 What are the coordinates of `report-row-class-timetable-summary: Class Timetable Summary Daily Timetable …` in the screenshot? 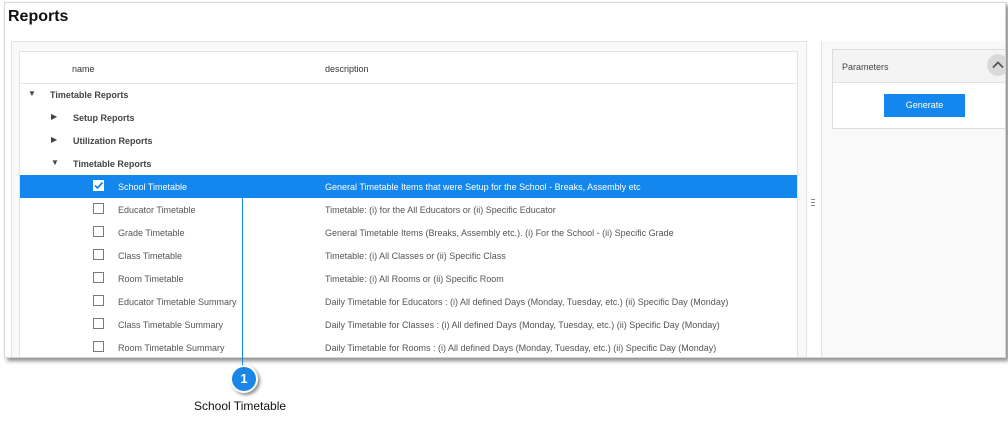 It's located at (408, 324).